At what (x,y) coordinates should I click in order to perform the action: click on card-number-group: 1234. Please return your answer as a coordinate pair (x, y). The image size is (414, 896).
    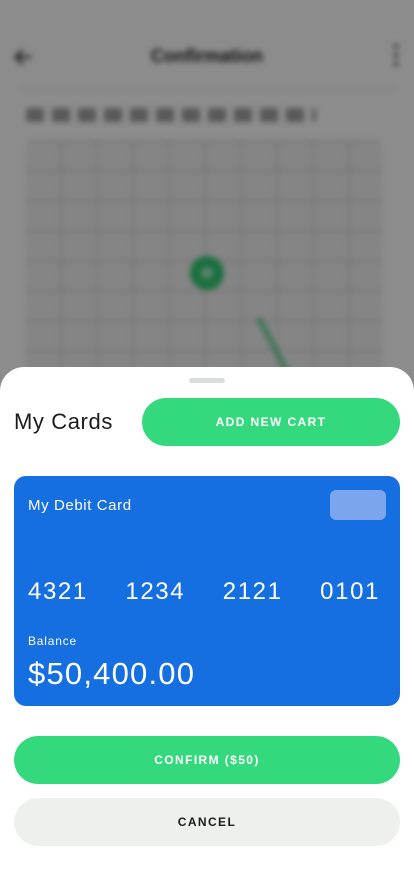
    Looking at the image, I should click on (155, 591).